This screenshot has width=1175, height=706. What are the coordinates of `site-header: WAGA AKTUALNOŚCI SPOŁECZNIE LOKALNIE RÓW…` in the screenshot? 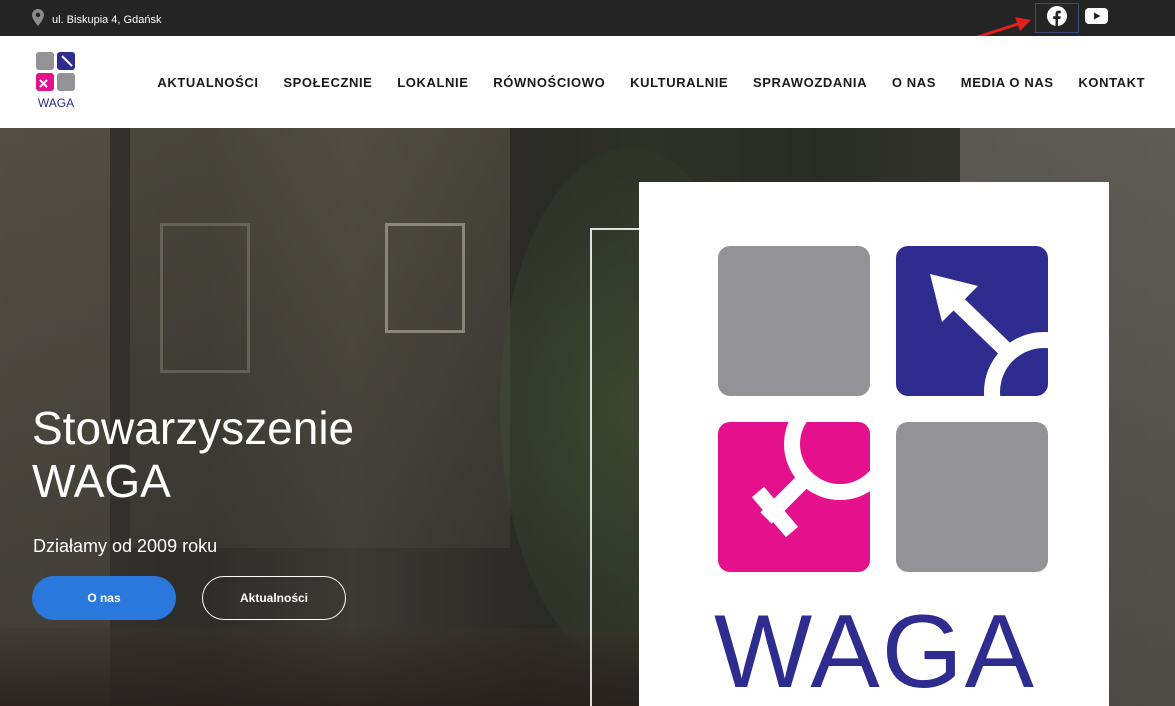 It's located at (587, 82).